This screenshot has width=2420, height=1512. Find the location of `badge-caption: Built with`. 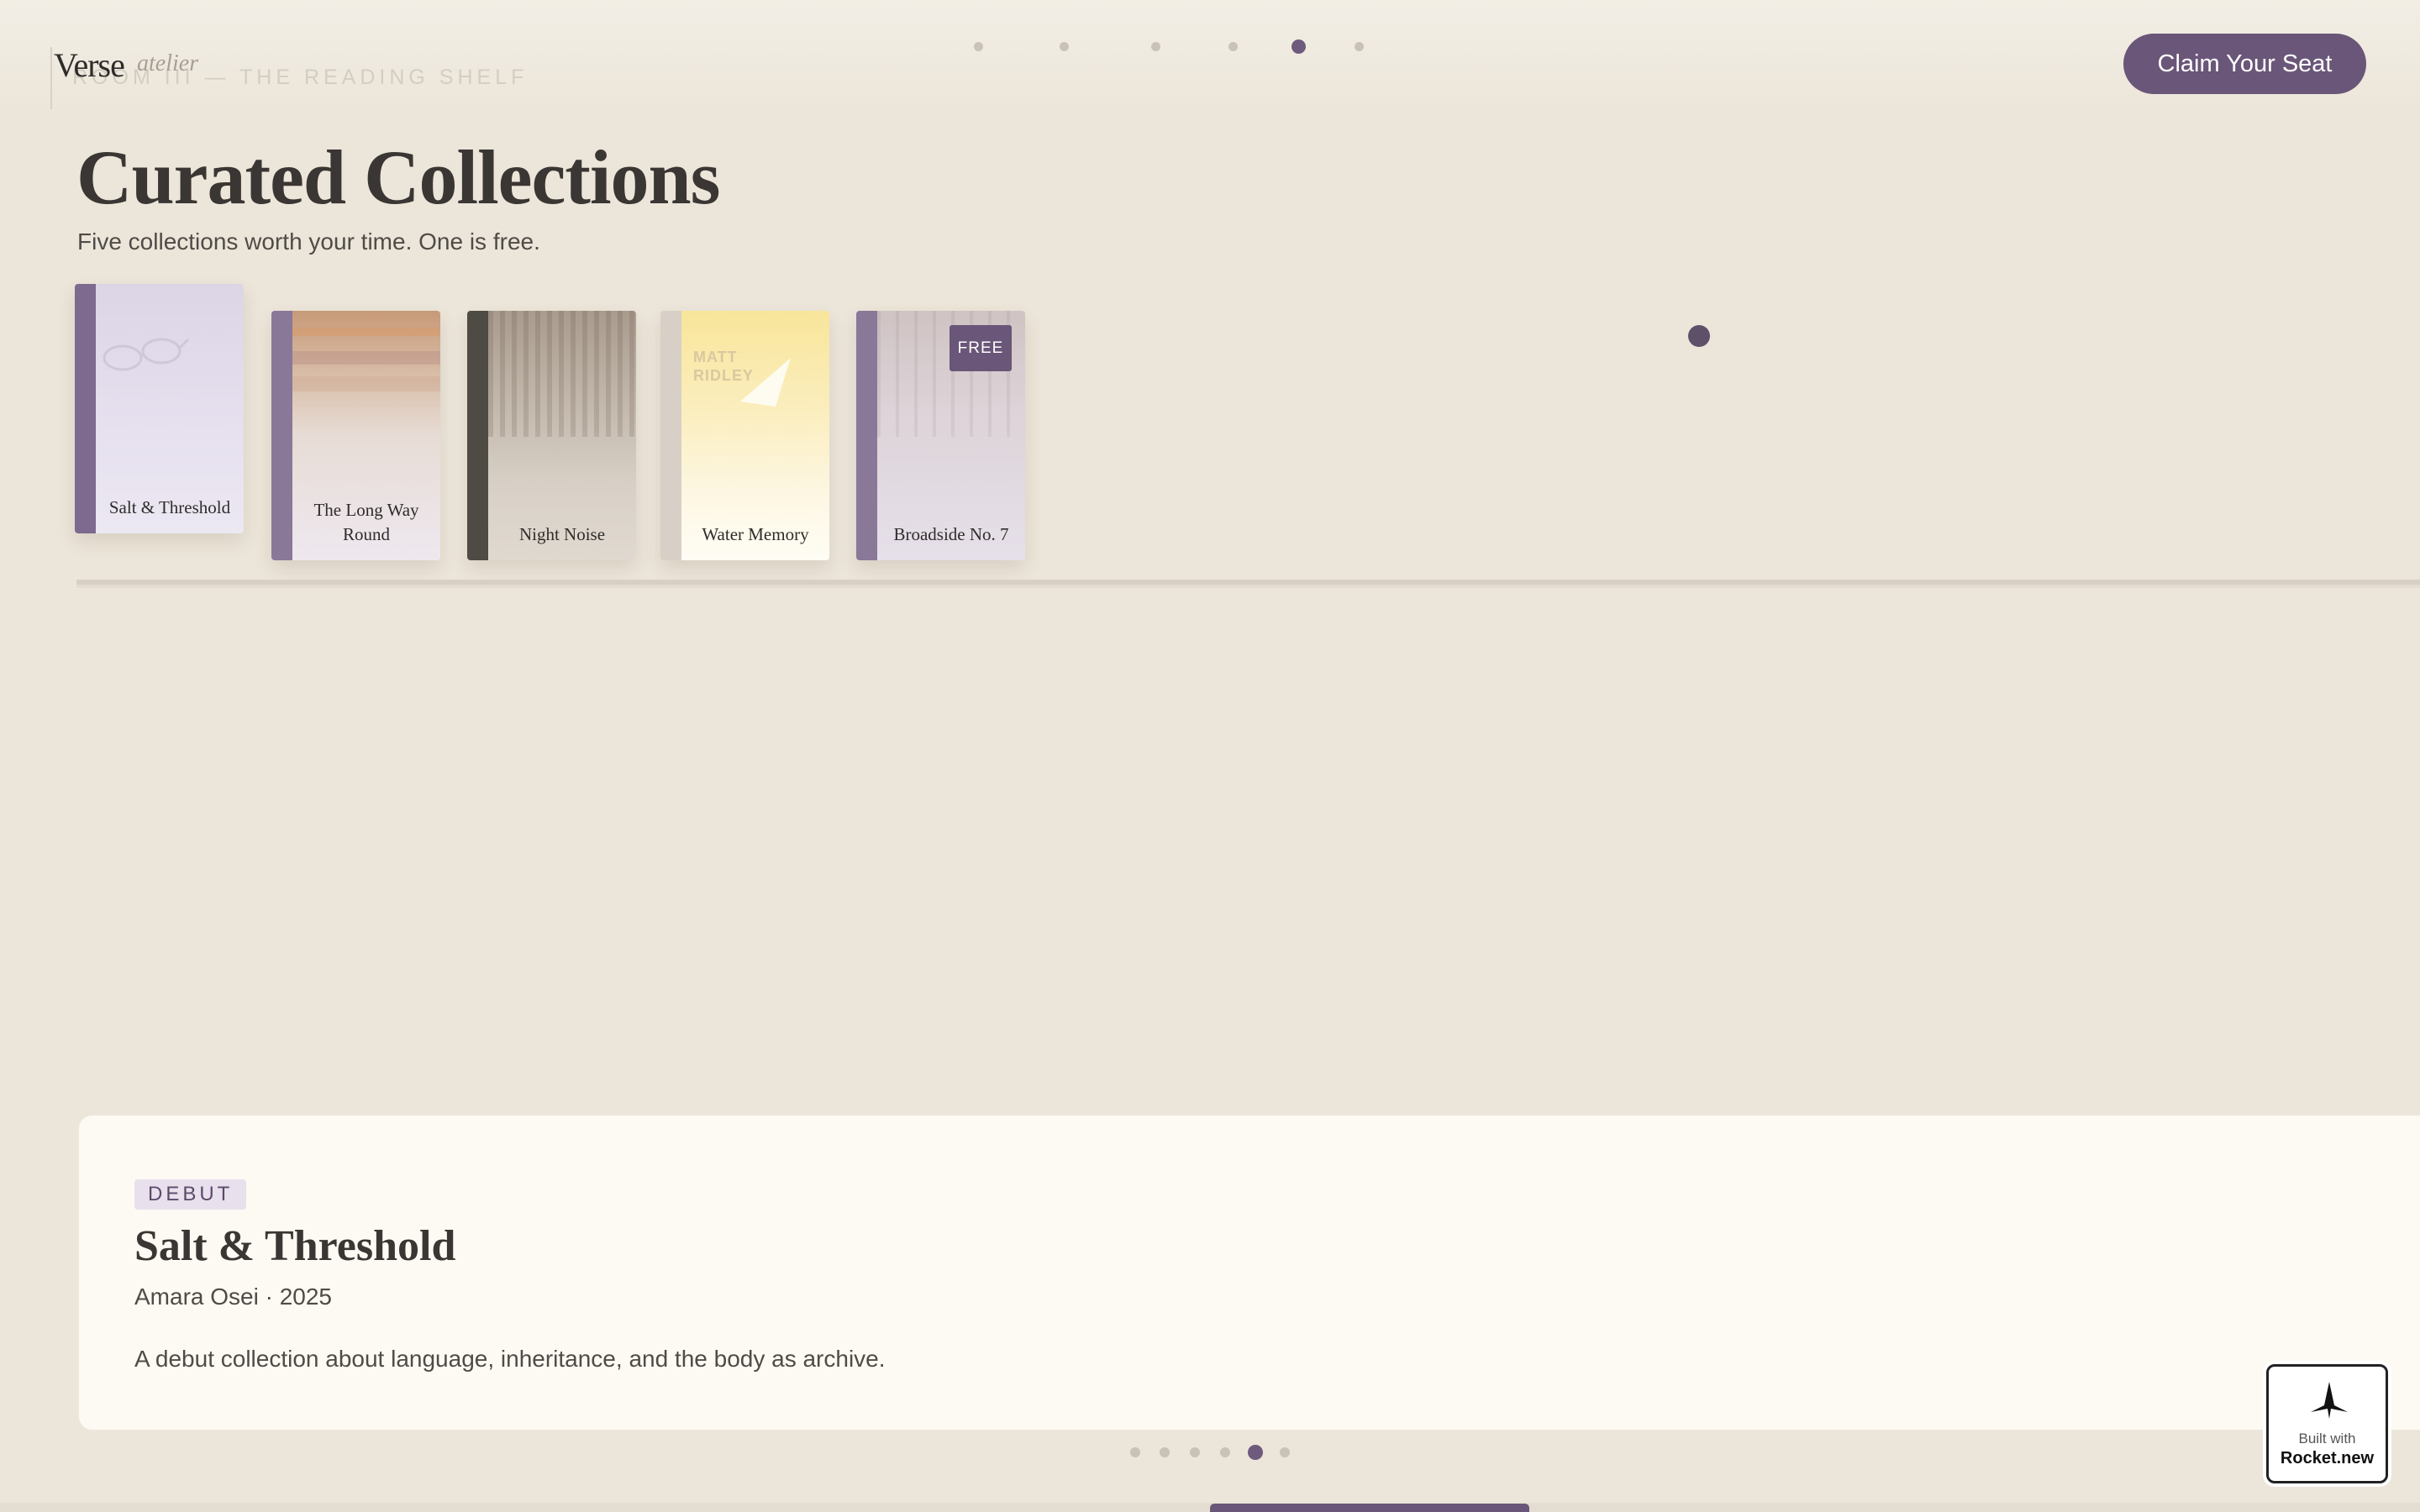

badge-caption: Built with is located at coordinates (2327, 1438).